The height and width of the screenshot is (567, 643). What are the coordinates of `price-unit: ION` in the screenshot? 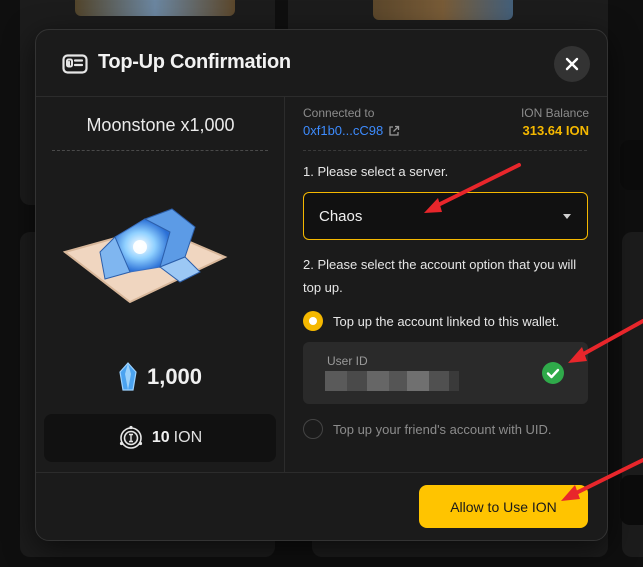 It's located at (188, 437).